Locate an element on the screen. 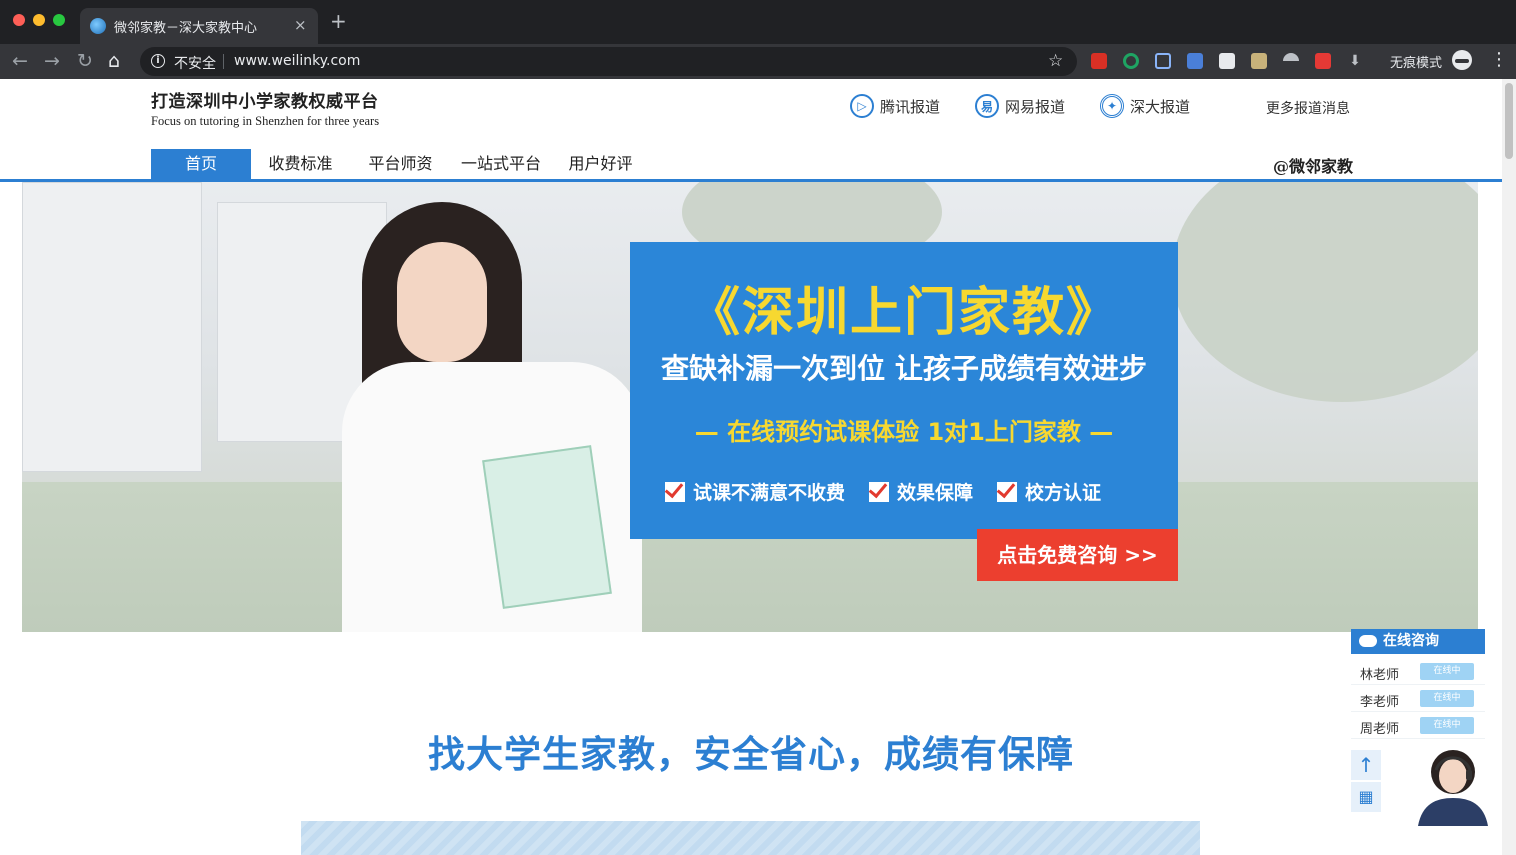 The image size is (1516, 855). qr-code-icon is located at coordinates (1195, 61).